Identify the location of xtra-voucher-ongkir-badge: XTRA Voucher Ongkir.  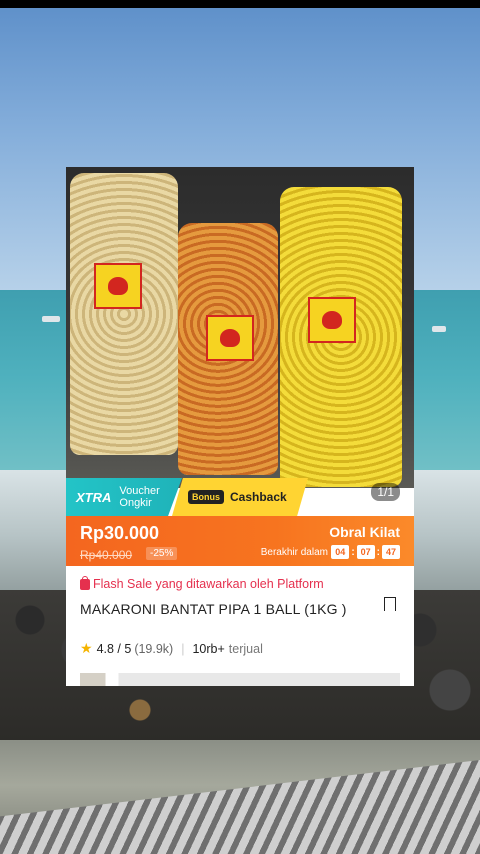
(124, 497).